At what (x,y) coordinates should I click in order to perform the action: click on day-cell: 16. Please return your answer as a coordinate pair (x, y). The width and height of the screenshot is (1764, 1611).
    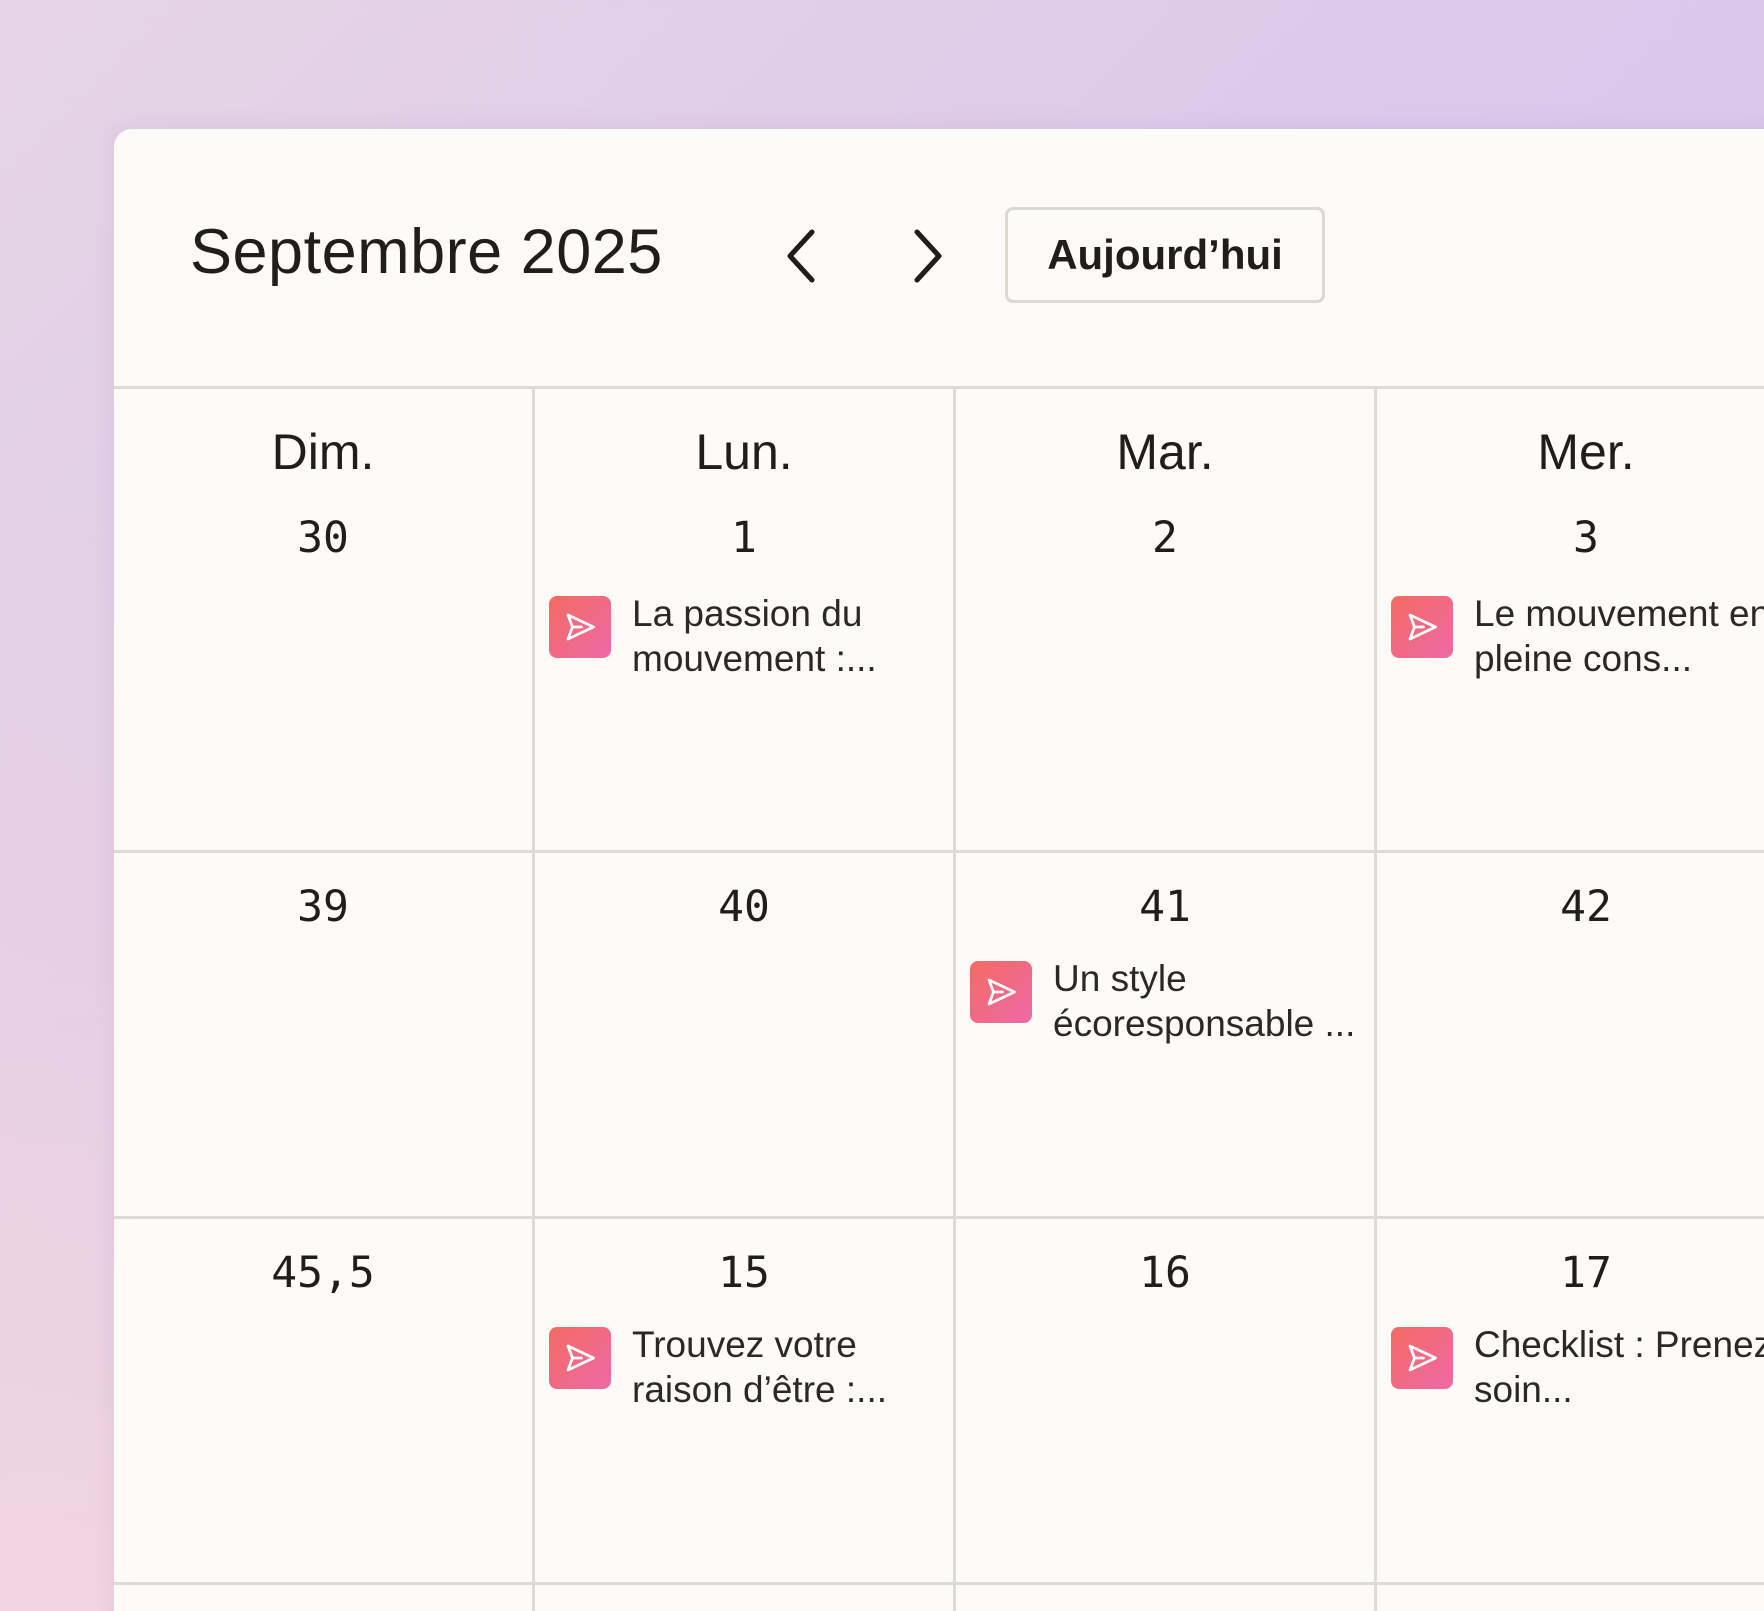
    Looking at the image, I should click on (1166, 1402).